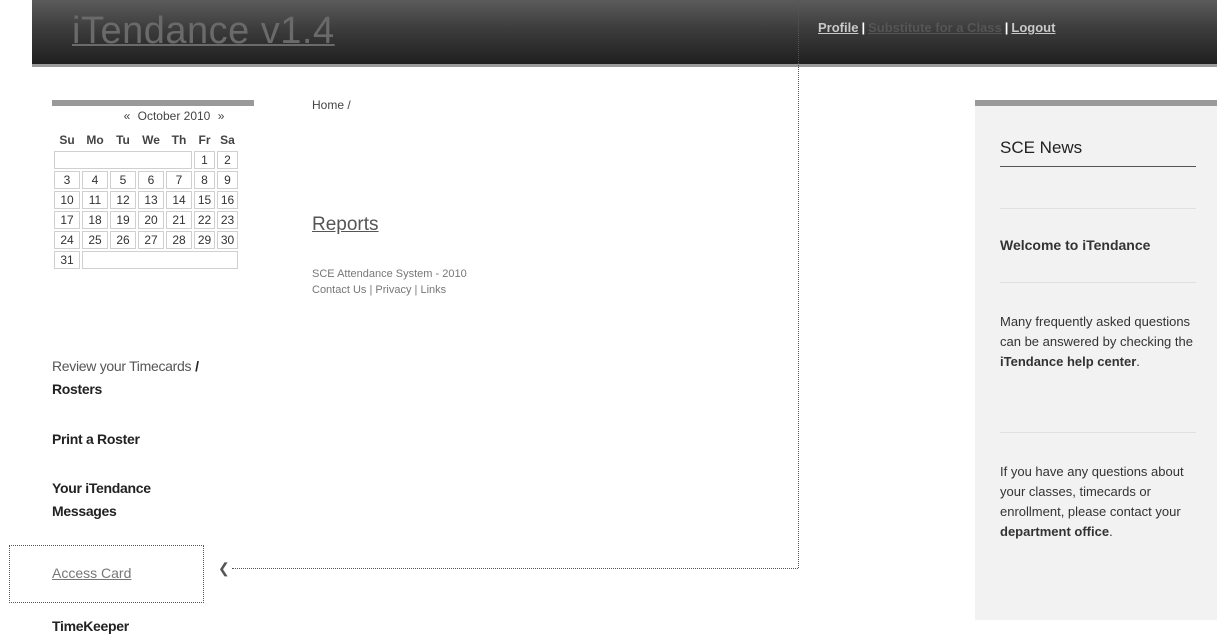 The image size is (1217, 638). I want to click on calendar-week-row: 1 2, so click(146, 160).